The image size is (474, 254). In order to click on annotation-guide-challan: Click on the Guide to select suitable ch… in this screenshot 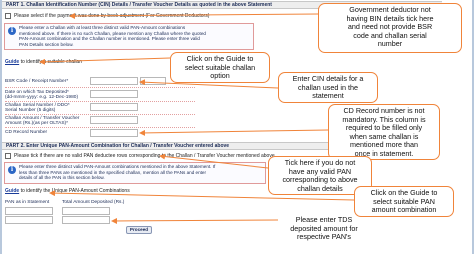, I will do `click(220, 67)`.